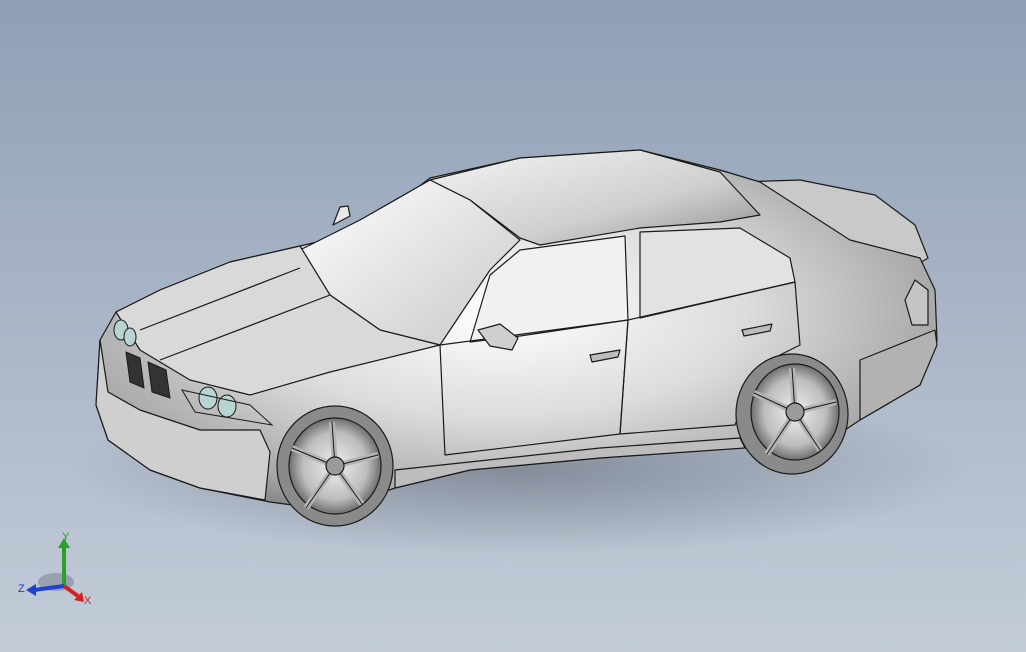 The height and width of the screenshot is (652, 1026). I want to click on triad-x-label: X, so click(88, 601).